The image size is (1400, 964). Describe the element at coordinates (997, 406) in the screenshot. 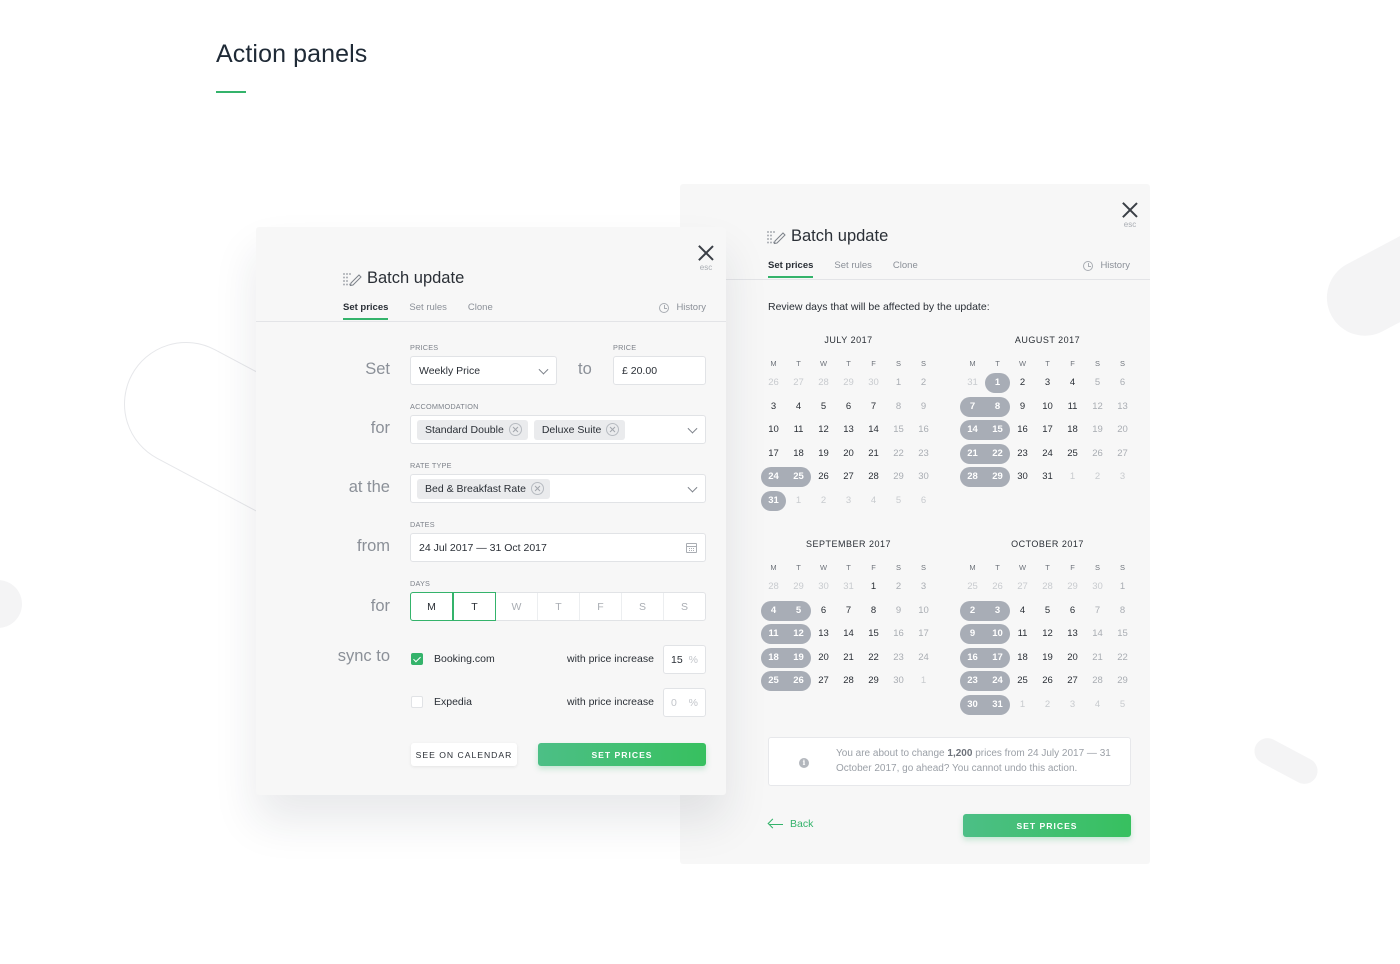

I see `calendar-day-selected: 8` at that location.